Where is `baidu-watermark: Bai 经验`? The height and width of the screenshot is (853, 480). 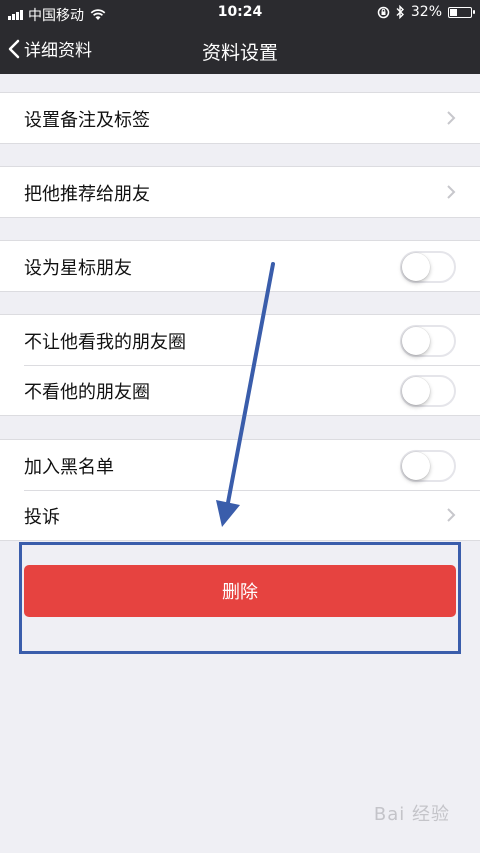 baidu-watermark: Bai 经验 is located at coordinates (411, 814).